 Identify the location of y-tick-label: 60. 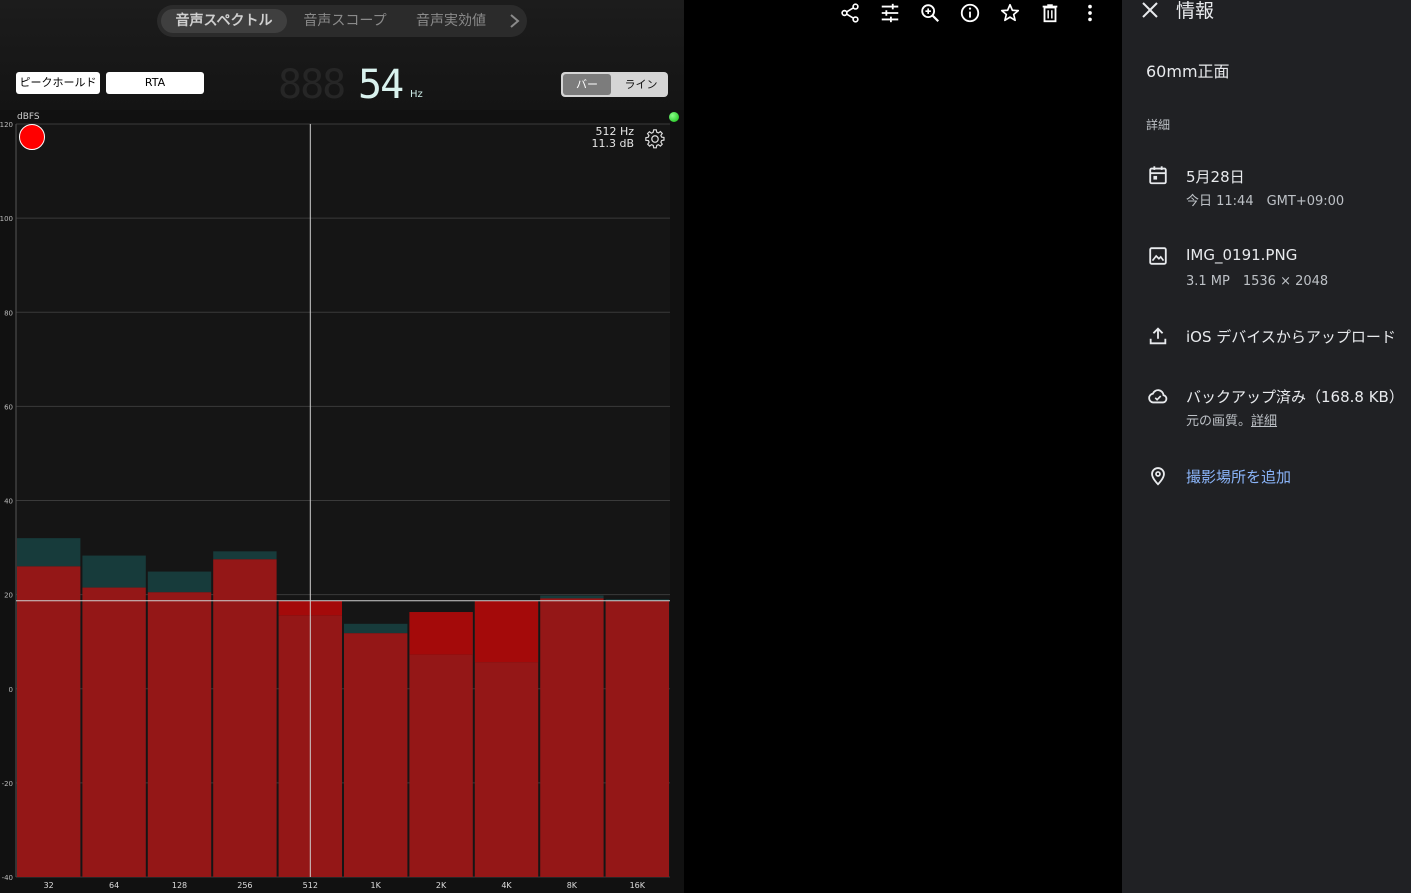
(8, 407).